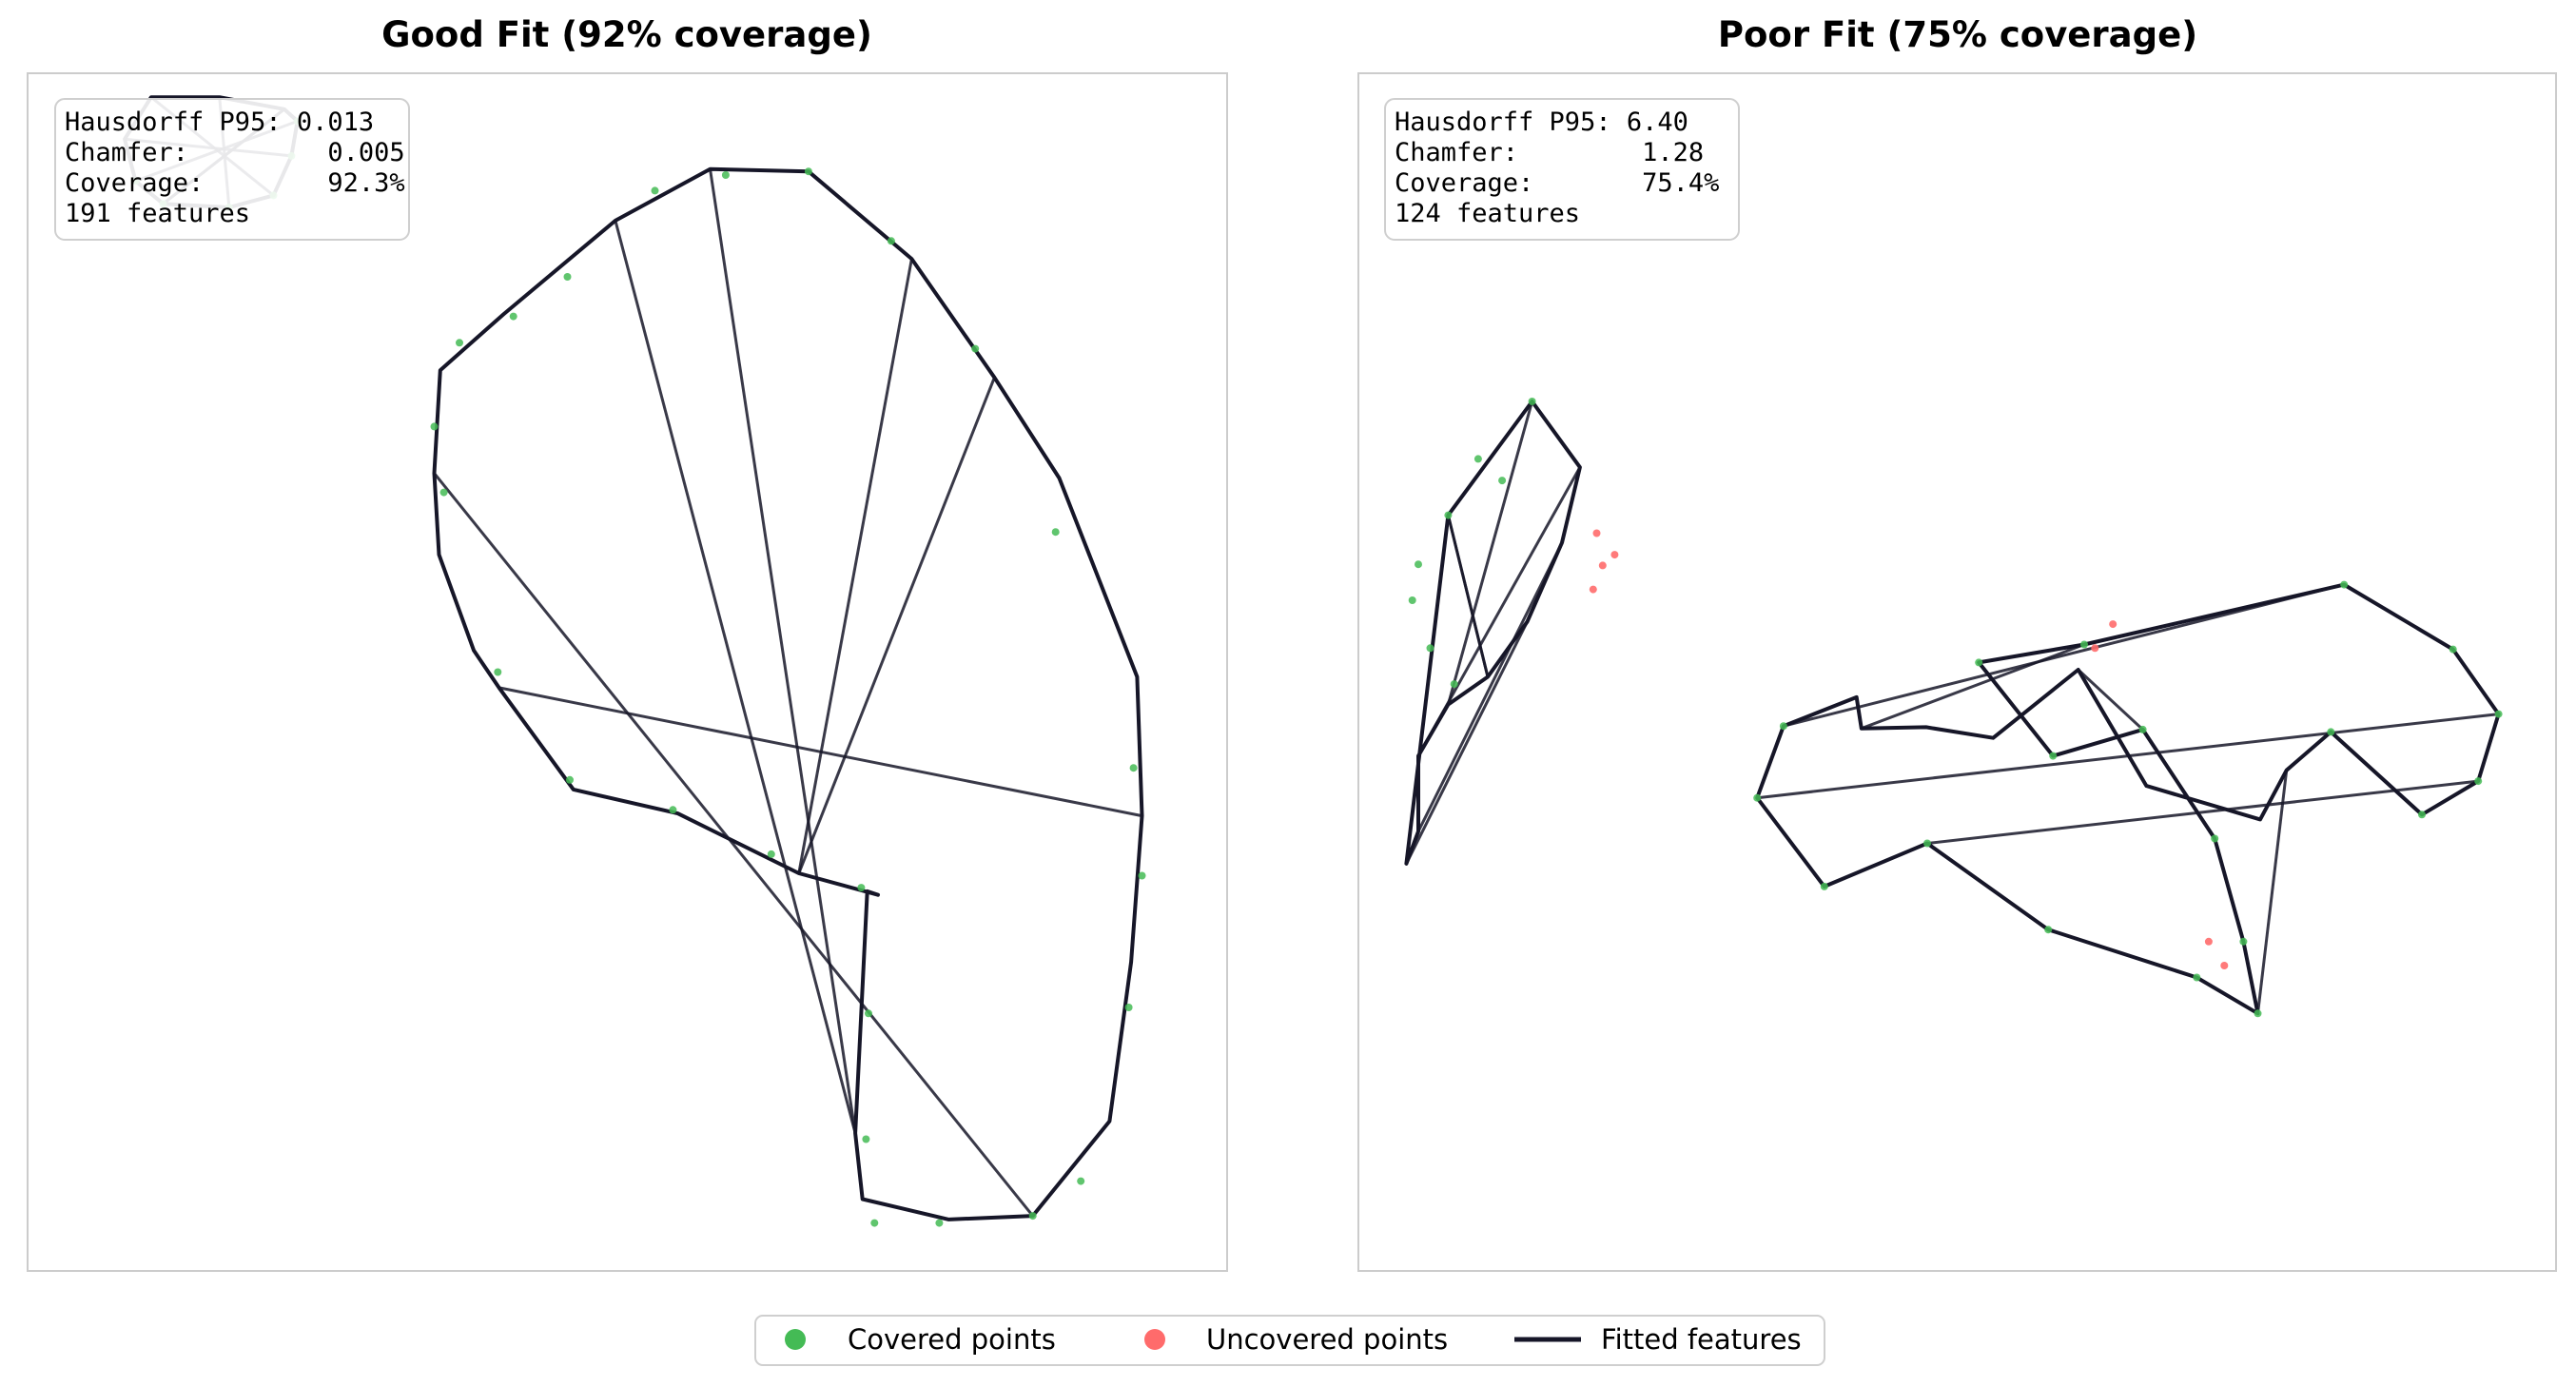  What do you see at coordinates (1557, 183) in the screenshot?
I see `stats-coverage: Coverage: 75.4%` at bounding box center [1557, 183].